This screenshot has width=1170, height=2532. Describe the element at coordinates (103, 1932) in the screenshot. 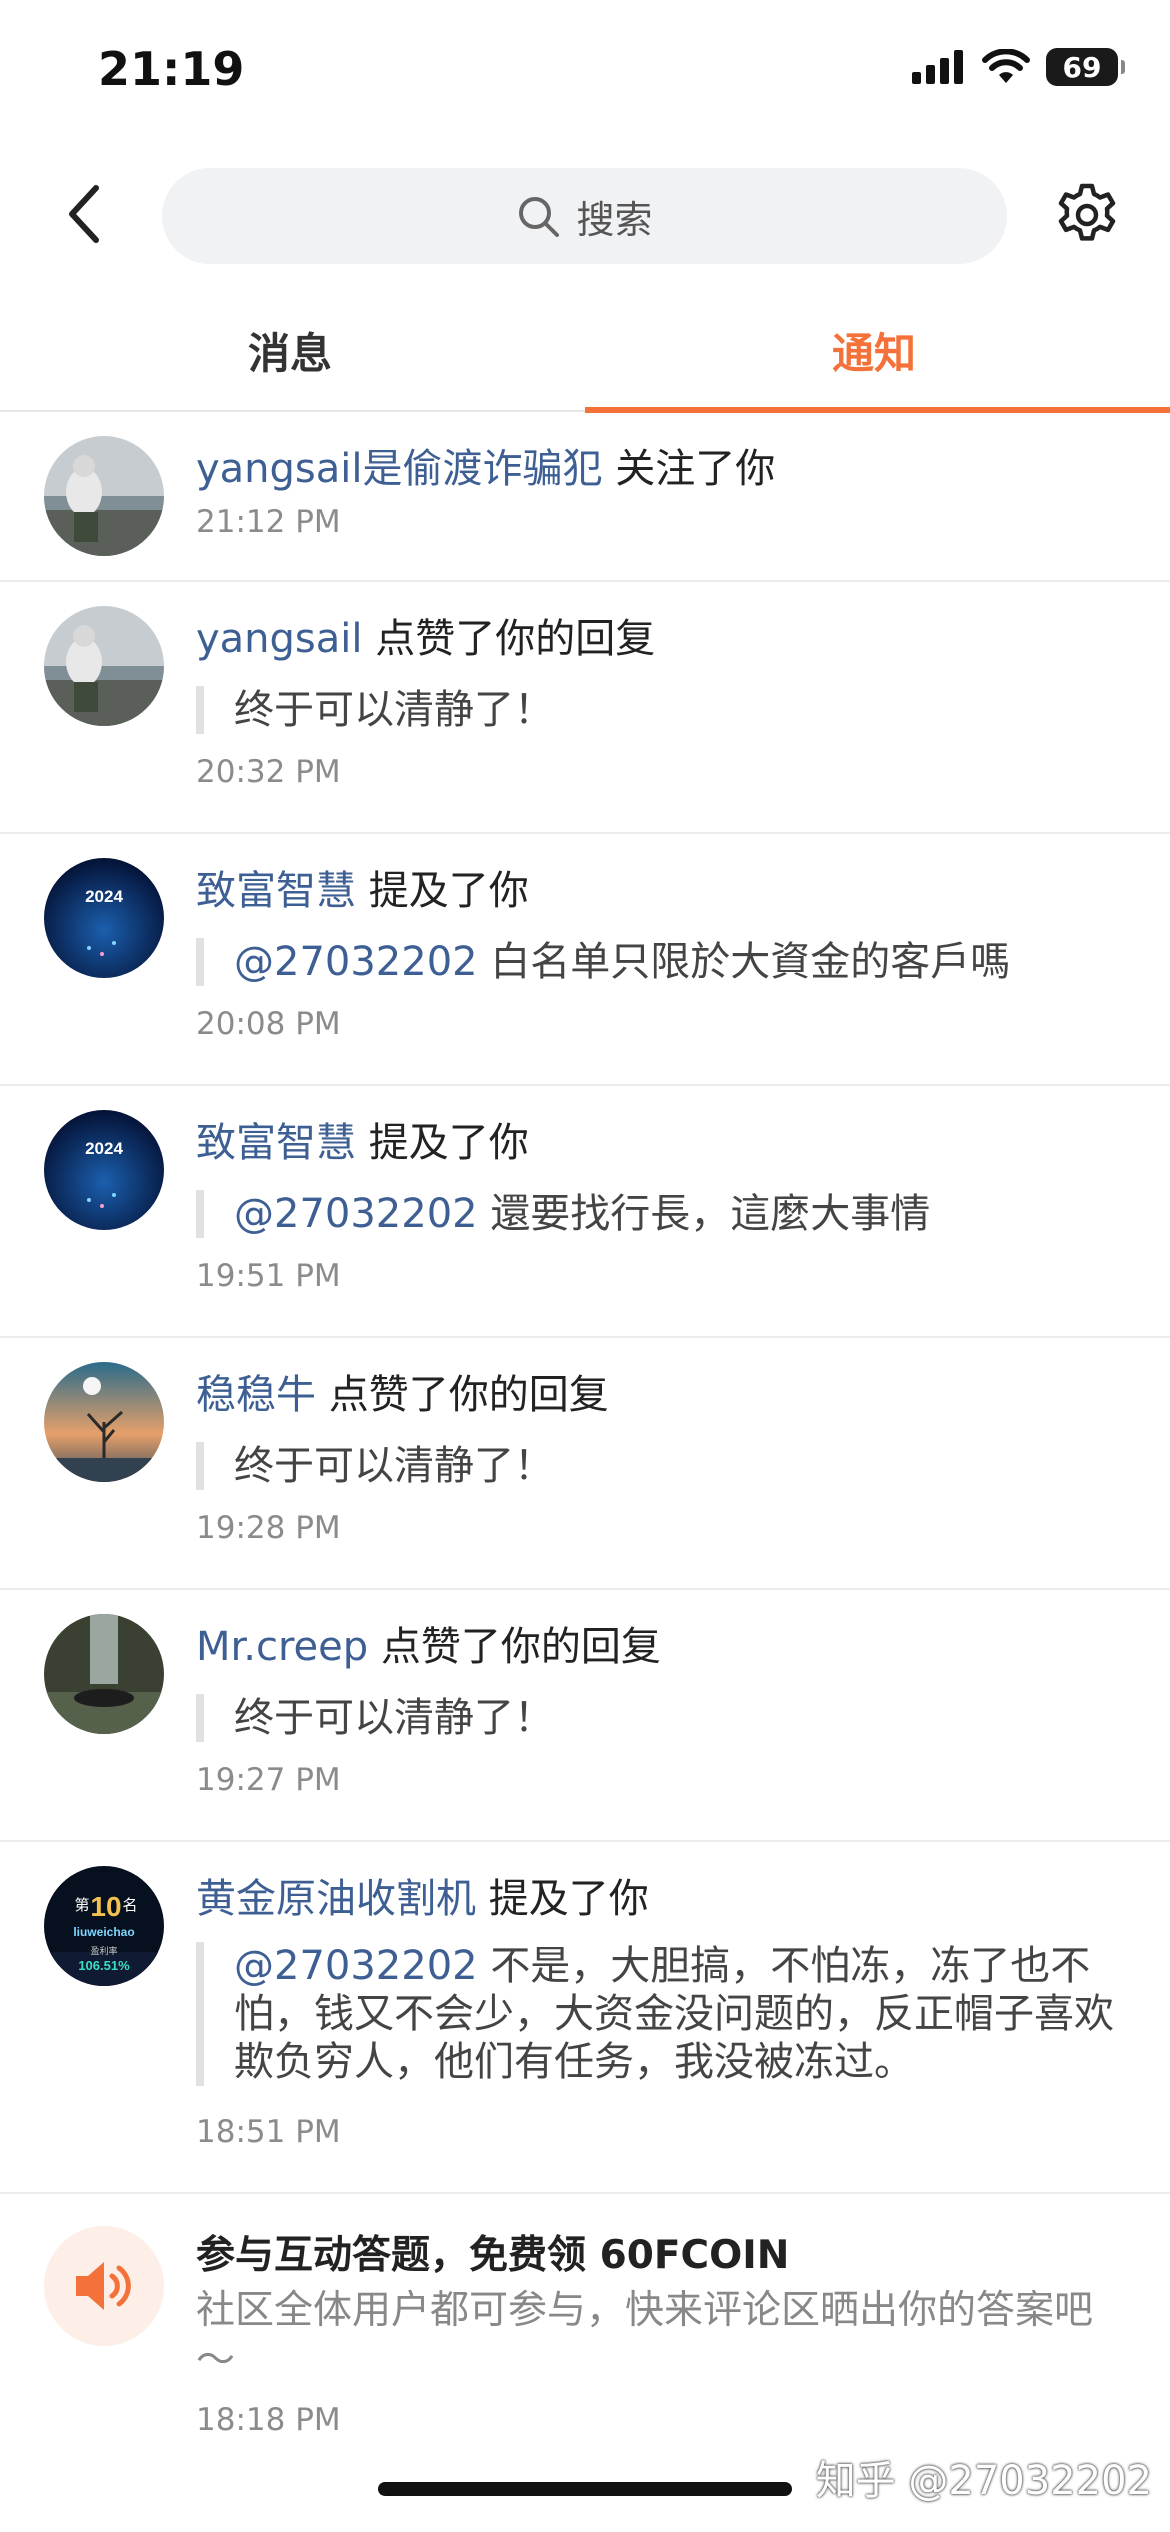

I see `avatar-rank-name: liuweichao` at that location.